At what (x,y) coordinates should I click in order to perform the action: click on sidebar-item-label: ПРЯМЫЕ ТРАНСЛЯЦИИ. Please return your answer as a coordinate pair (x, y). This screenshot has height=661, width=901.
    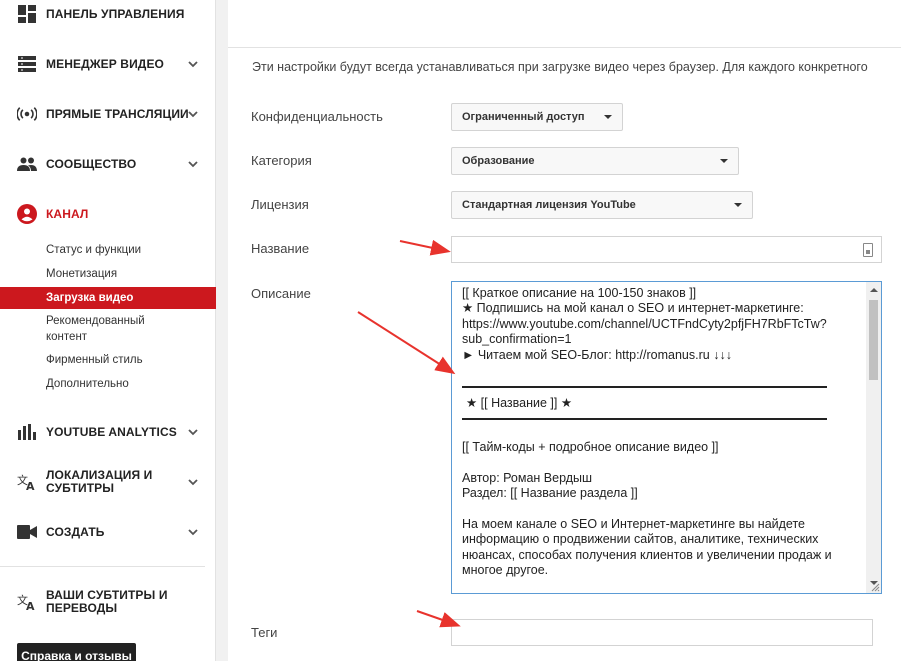
    Looking at the image, I should click on (117, 113).